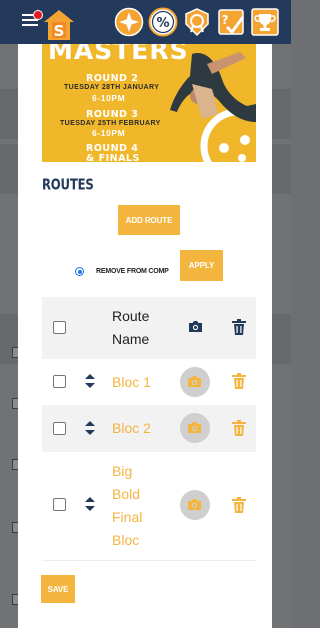 This screenshot has height=628, width=320. Describe the element at coordinates (149, 506) in the screenshot. I see `table-row: Big Bold Final Bloc` at that location.